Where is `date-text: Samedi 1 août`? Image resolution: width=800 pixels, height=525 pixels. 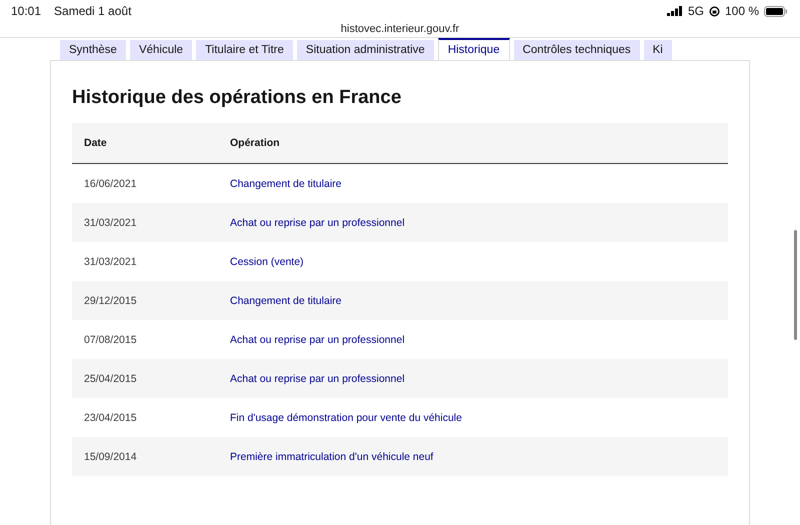 date-text: Samedi 1 août is located at coordinates (93, 11).